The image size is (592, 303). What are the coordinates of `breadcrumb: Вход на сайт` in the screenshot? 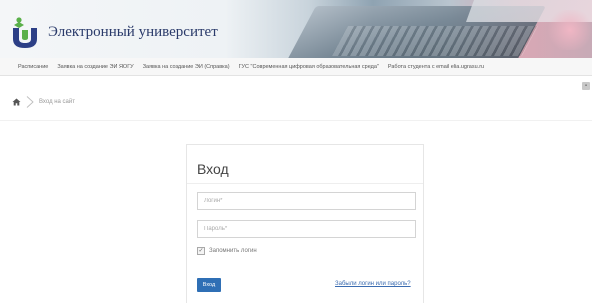 It's located at (43, 102).